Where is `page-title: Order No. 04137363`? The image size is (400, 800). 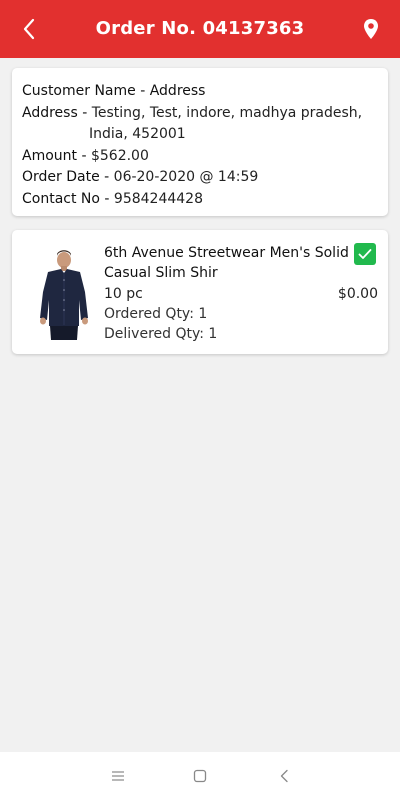
page-title: Order No. 04137363 is located at coordinates (200, 28).